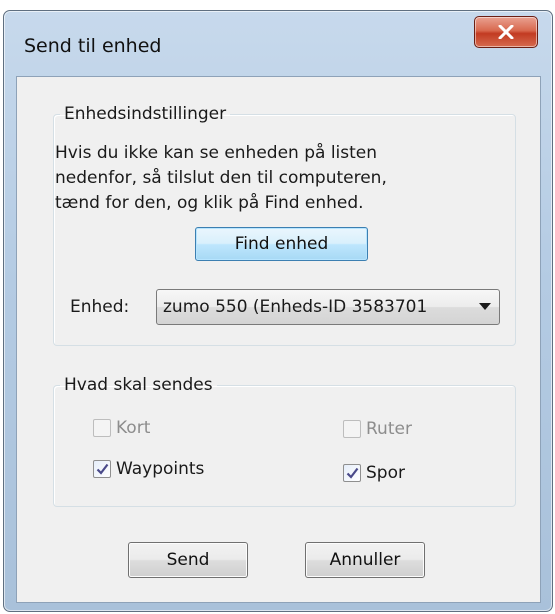 The width and height of the screenshot is (555, 614). I want to click on close-icon, so click(506, 32).